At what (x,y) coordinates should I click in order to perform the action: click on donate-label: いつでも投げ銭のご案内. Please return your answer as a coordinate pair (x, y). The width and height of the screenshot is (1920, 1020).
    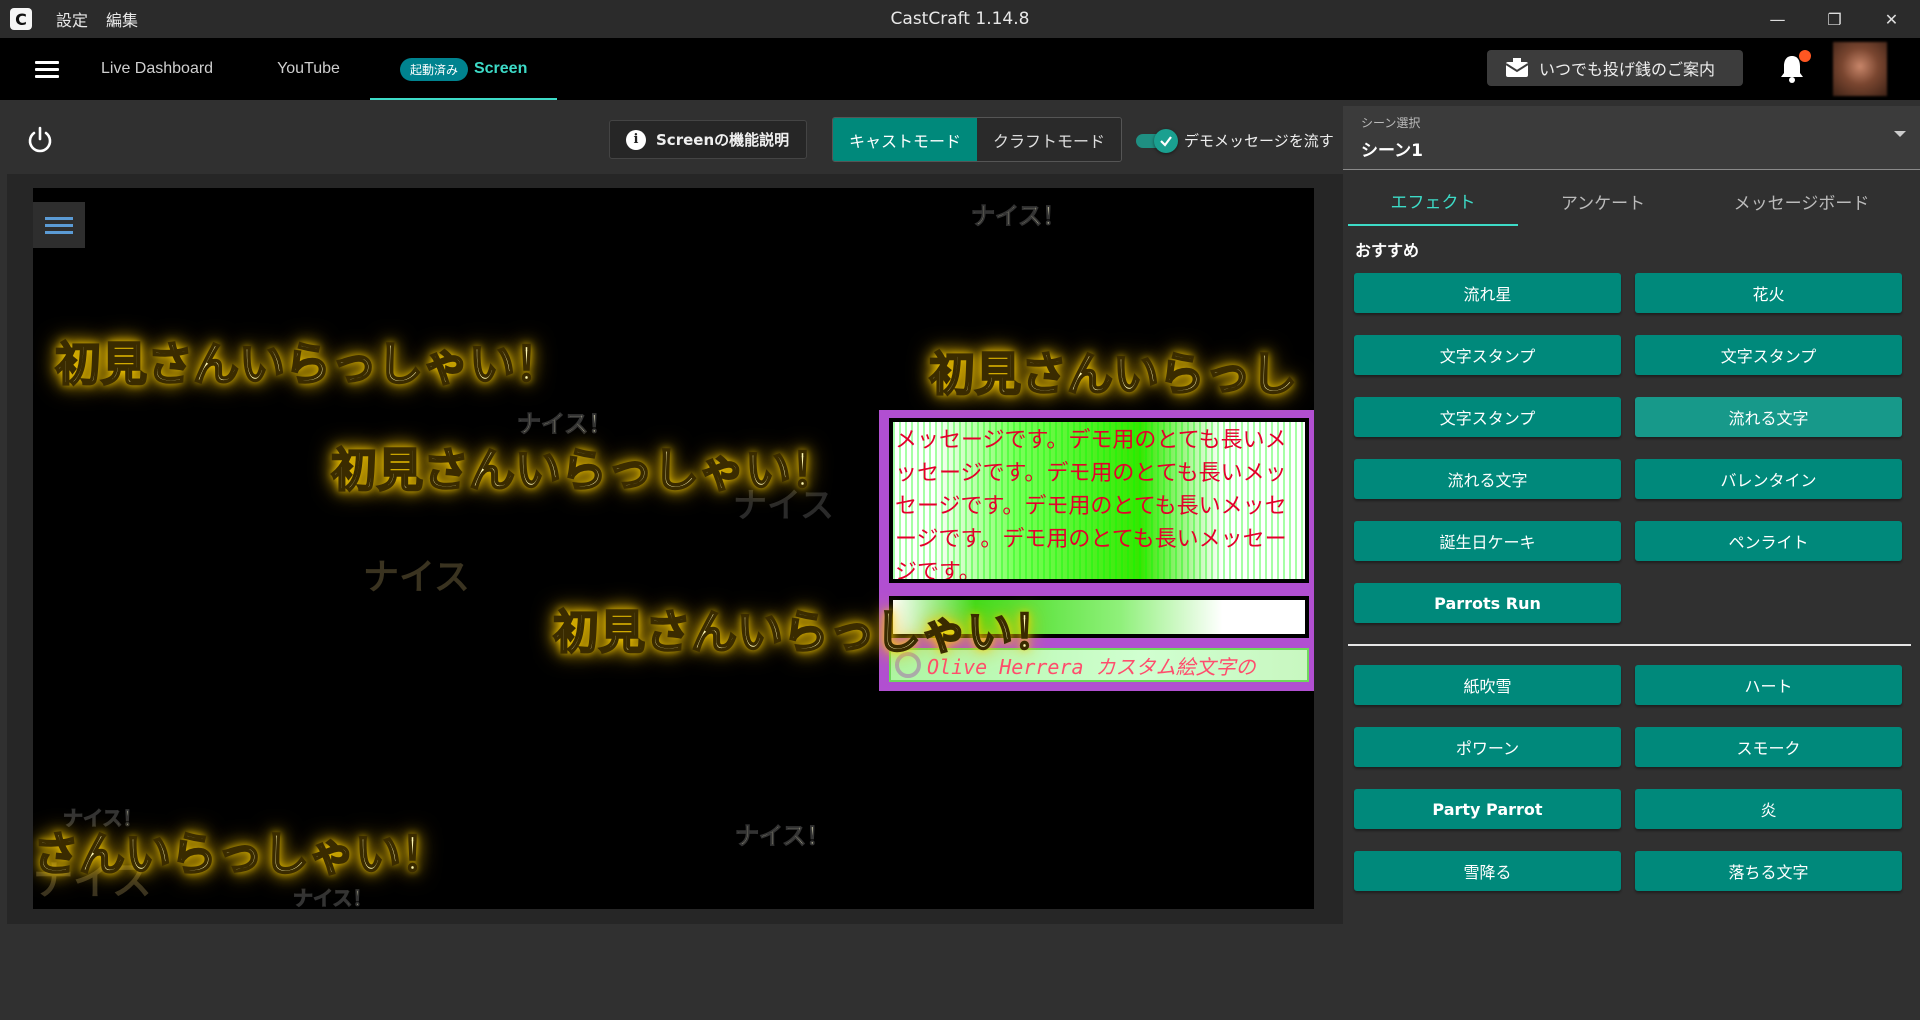
    Looking at the image, I should click on (1627, 69).